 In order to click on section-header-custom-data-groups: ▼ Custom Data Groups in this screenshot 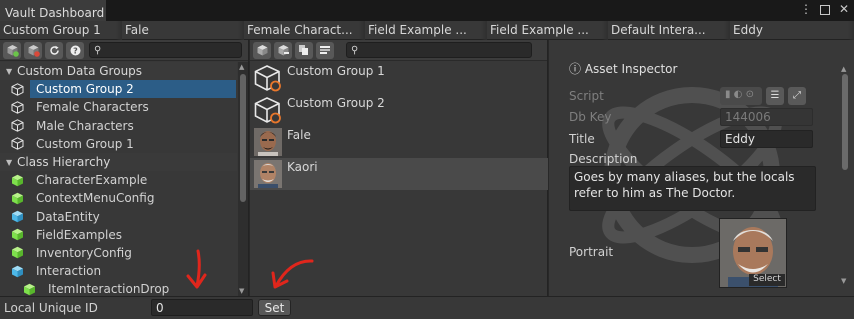, I will do `click(118, 71)`.